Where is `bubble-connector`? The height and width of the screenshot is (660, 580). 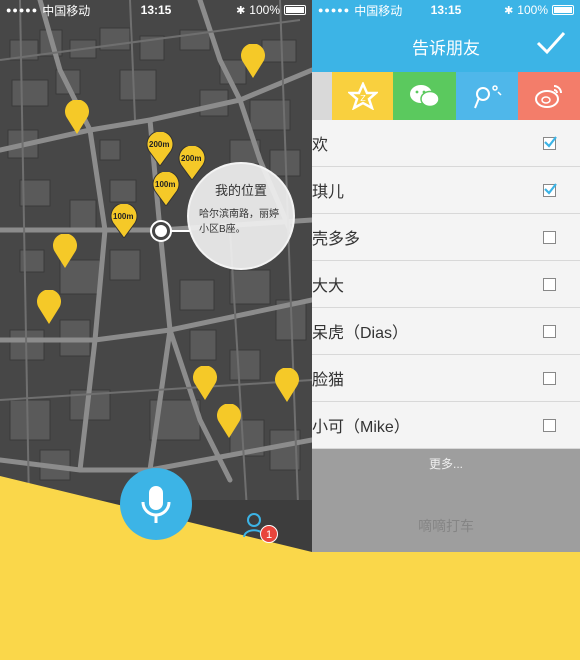 bubble-connector is located at coordinates (179, 231).